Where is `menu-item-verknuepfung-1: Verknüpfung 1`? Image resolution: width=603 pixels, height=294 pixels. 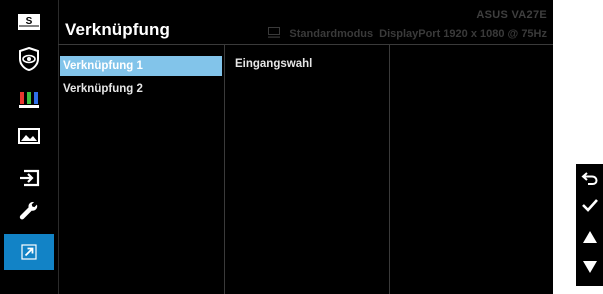 menu-item-verknuepfung-1: Verknüpfung 1 is located at coordinates (141, 66).